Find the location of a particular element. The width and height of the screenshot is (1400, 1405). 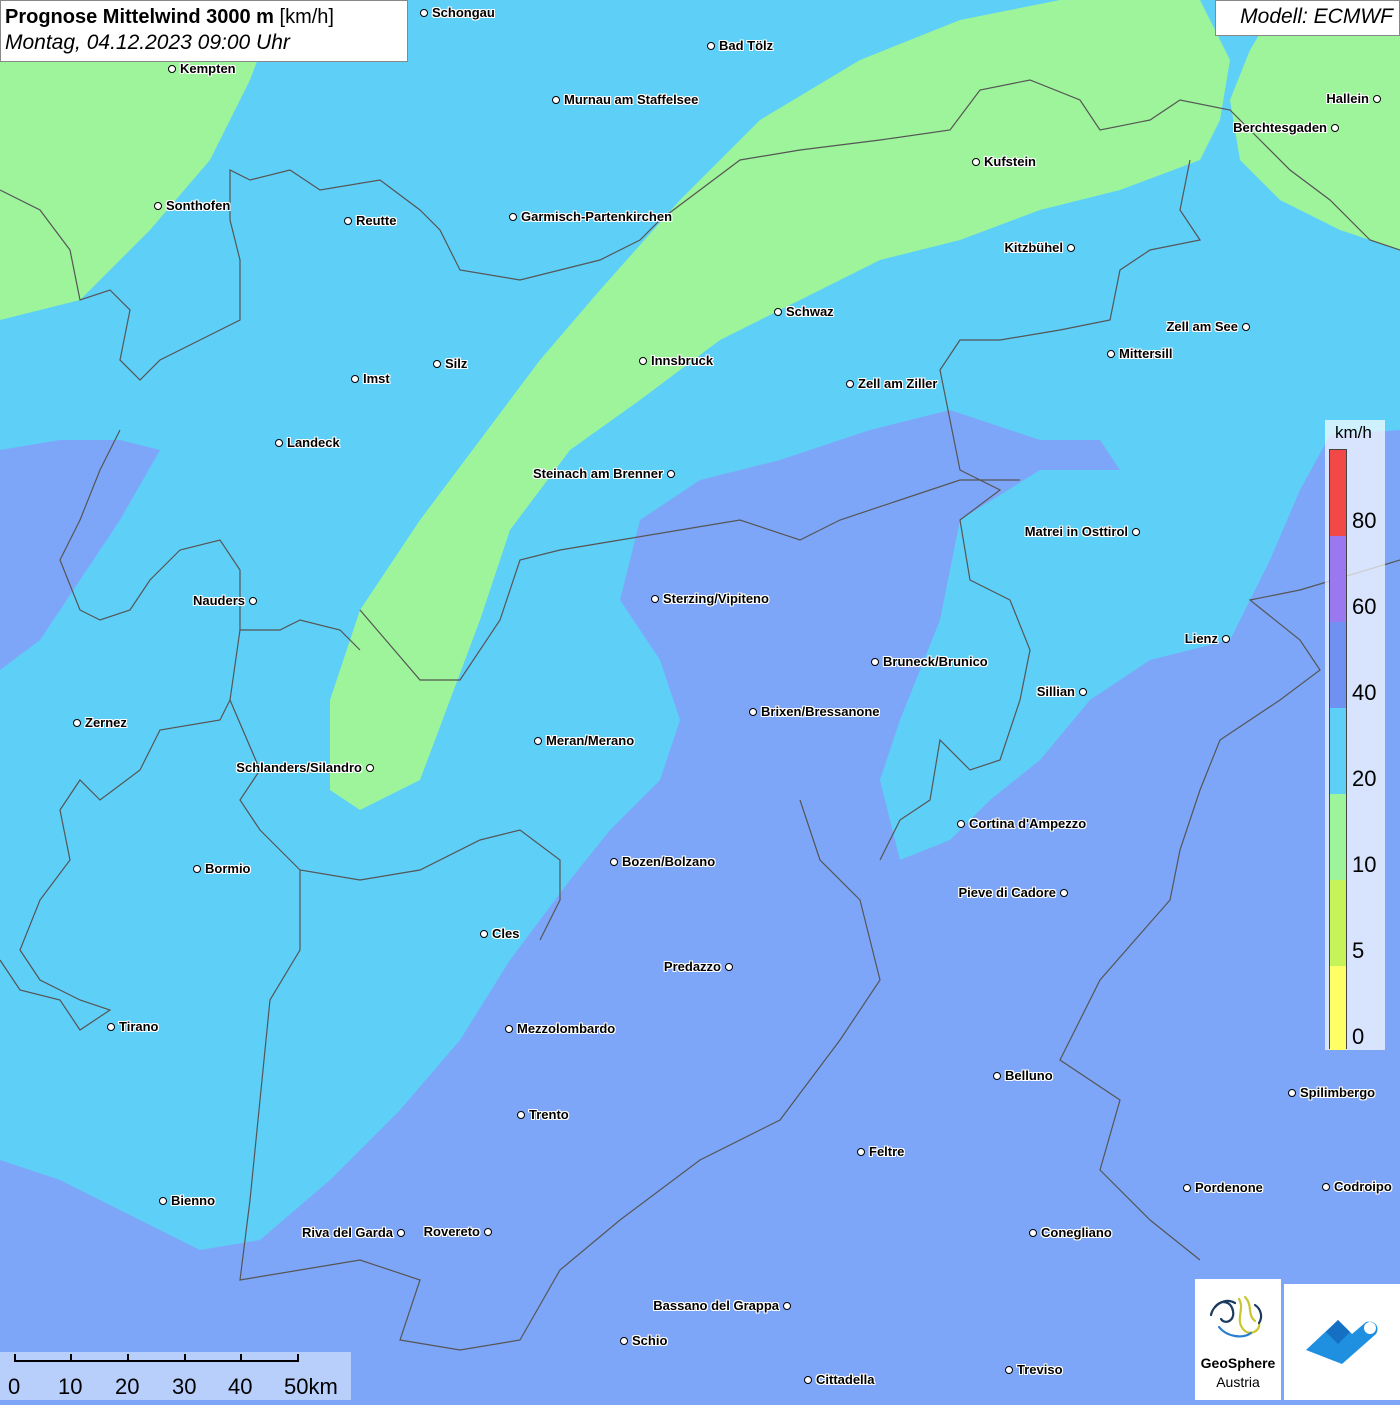

city-label: Trento is located at coordinates (549, 1114).